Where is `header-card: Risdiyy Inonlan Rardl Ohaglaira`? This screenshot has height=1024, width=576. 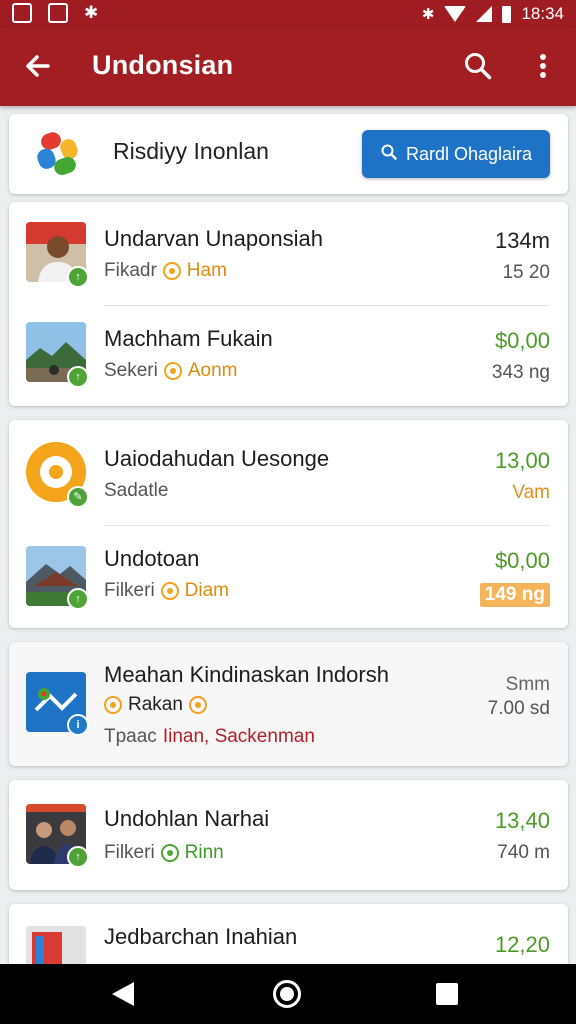 header-card: Risdiyy Inonlan Rardl Ohaglaira is located at coordinates (288, 154).